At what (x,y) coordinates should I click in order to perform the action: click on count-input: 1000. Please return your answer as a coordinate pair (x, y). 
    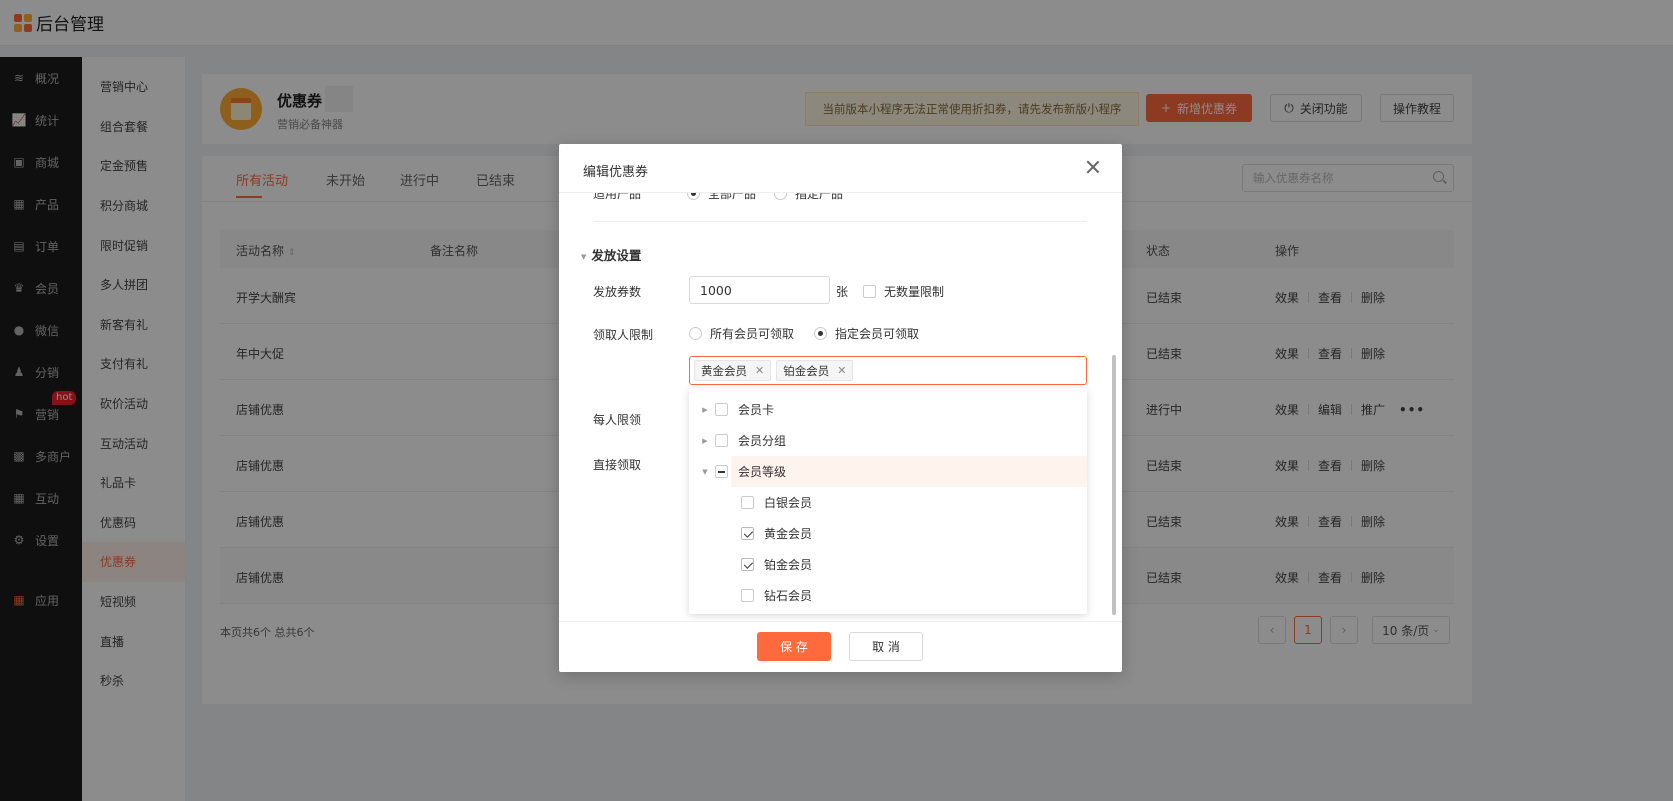
    Looking at the image, I should click on (759, 290).